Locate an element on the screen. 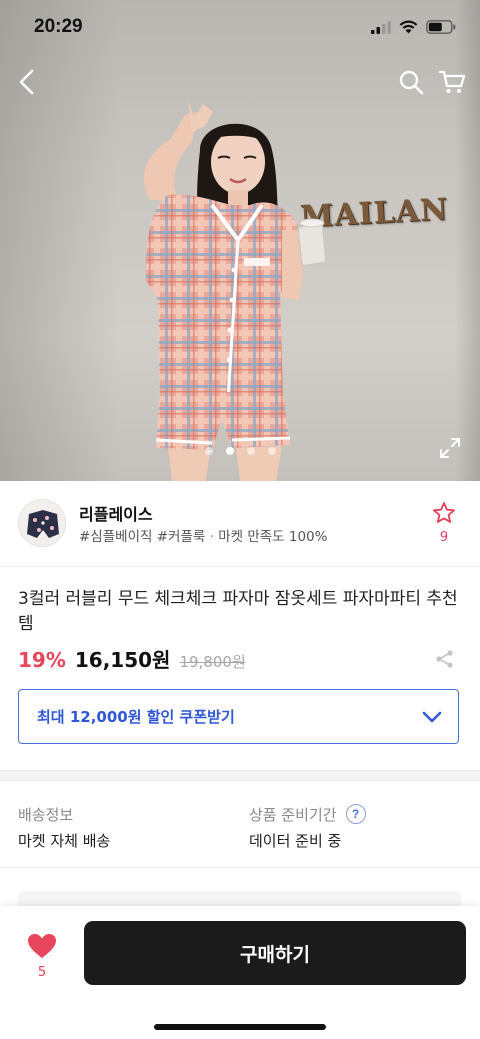 Image resolution: width=480 pixels, height=1039 pixels. store-tag: #심플베이직 is located at coordinates (115, 537).